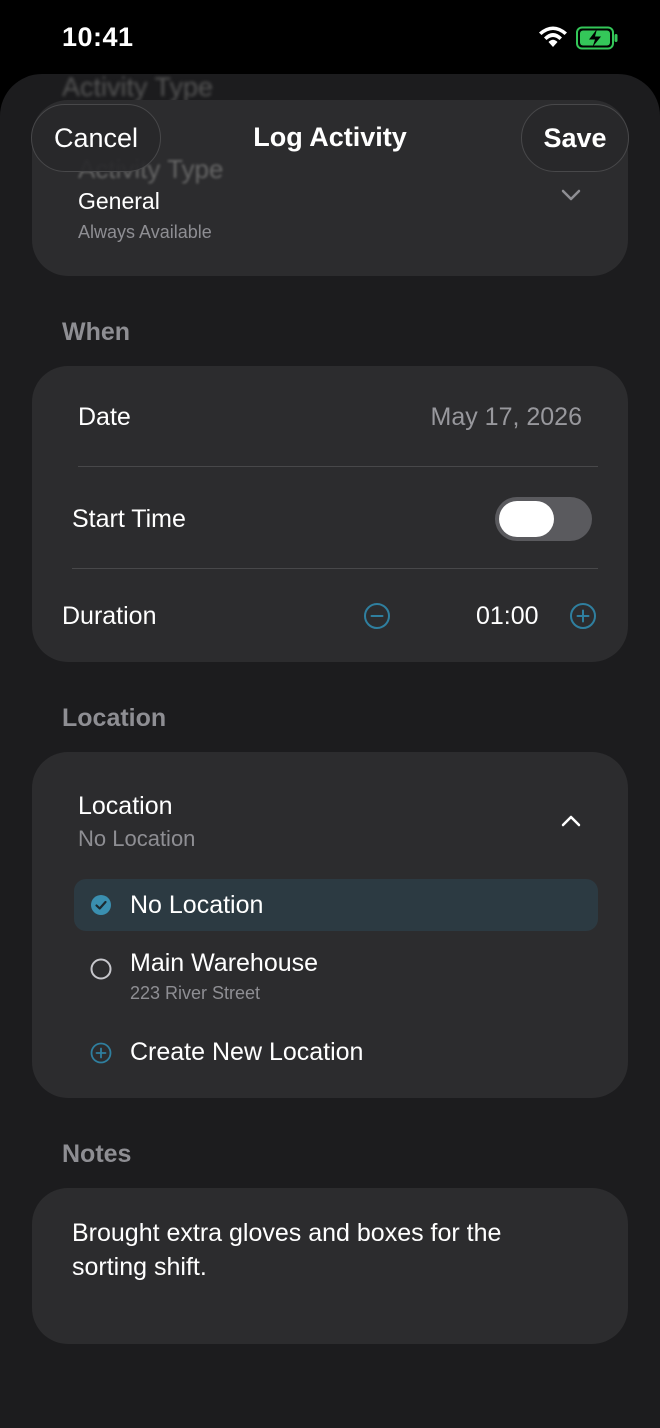  Describe the element at coordinates (377, 616) in the screenshot. I see `minus-circle-icon` at that location.